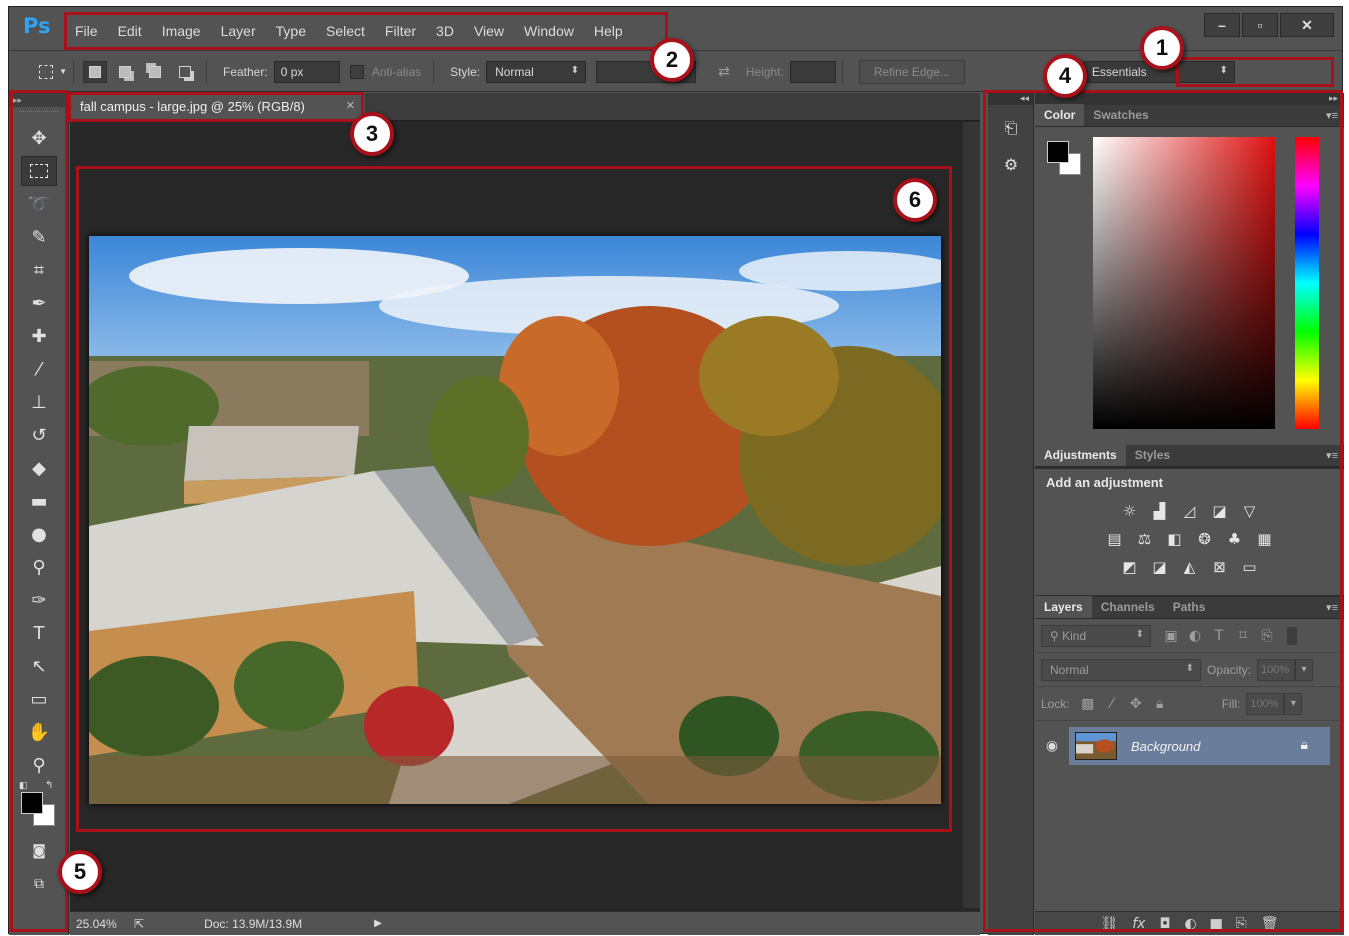 The image size is (1349, 936). I want to click on healing-brush-tool-icon: ✚, so click(39, 336).